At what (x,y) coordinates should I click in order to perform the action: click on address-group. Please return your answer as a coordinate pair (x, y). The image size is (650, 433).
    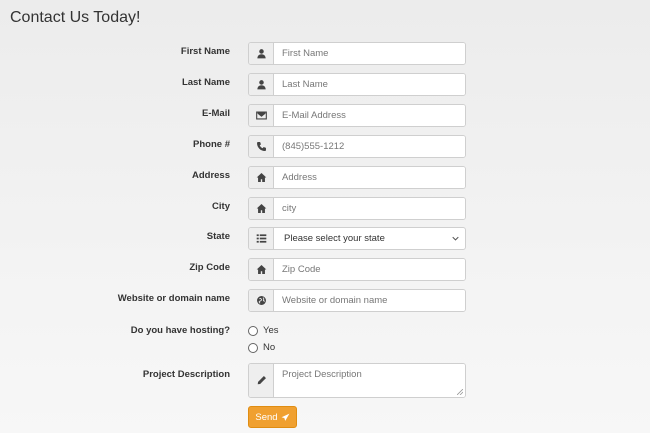
    Looking at the image, I should click on (357, 177).